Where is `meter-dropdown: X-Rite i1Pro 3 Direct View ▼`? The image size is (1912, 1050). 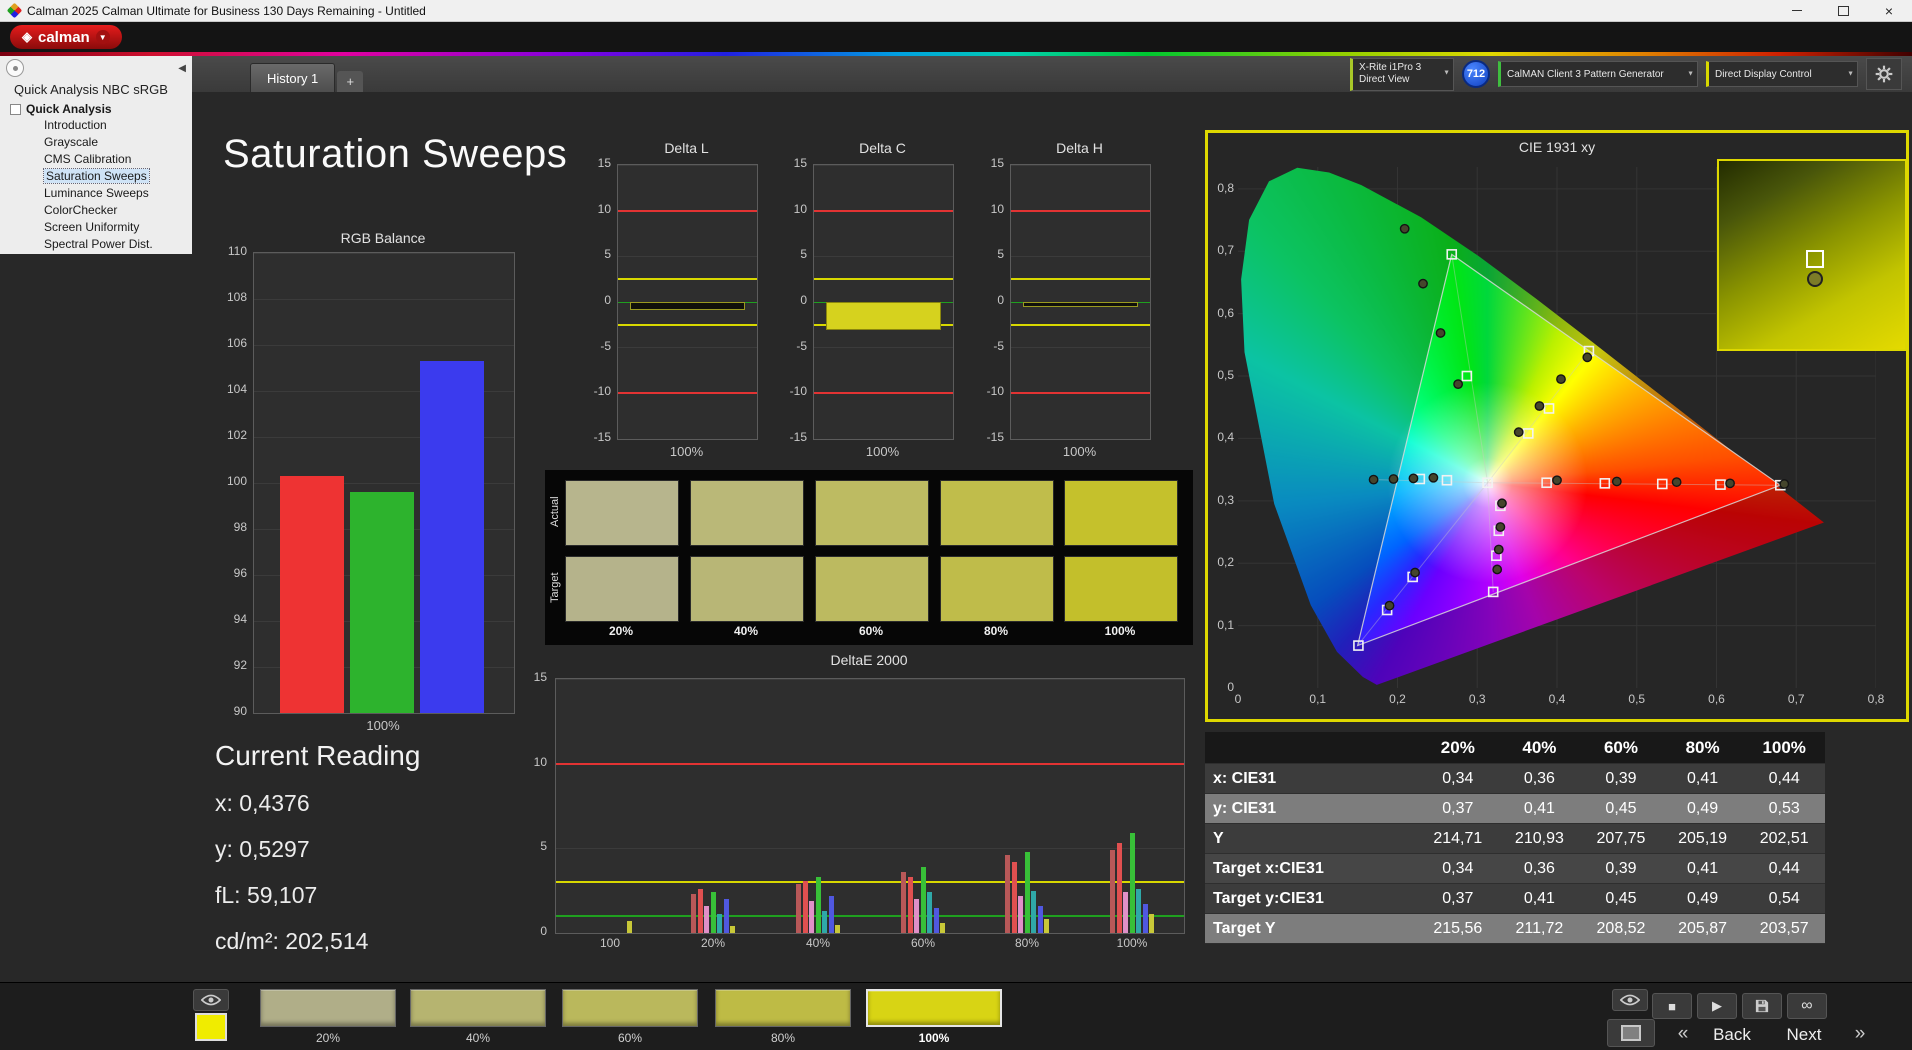 meter-dropdown: X-Rite i1Pro 3 Direct View ▼ is located at coordinates (1402, 74).